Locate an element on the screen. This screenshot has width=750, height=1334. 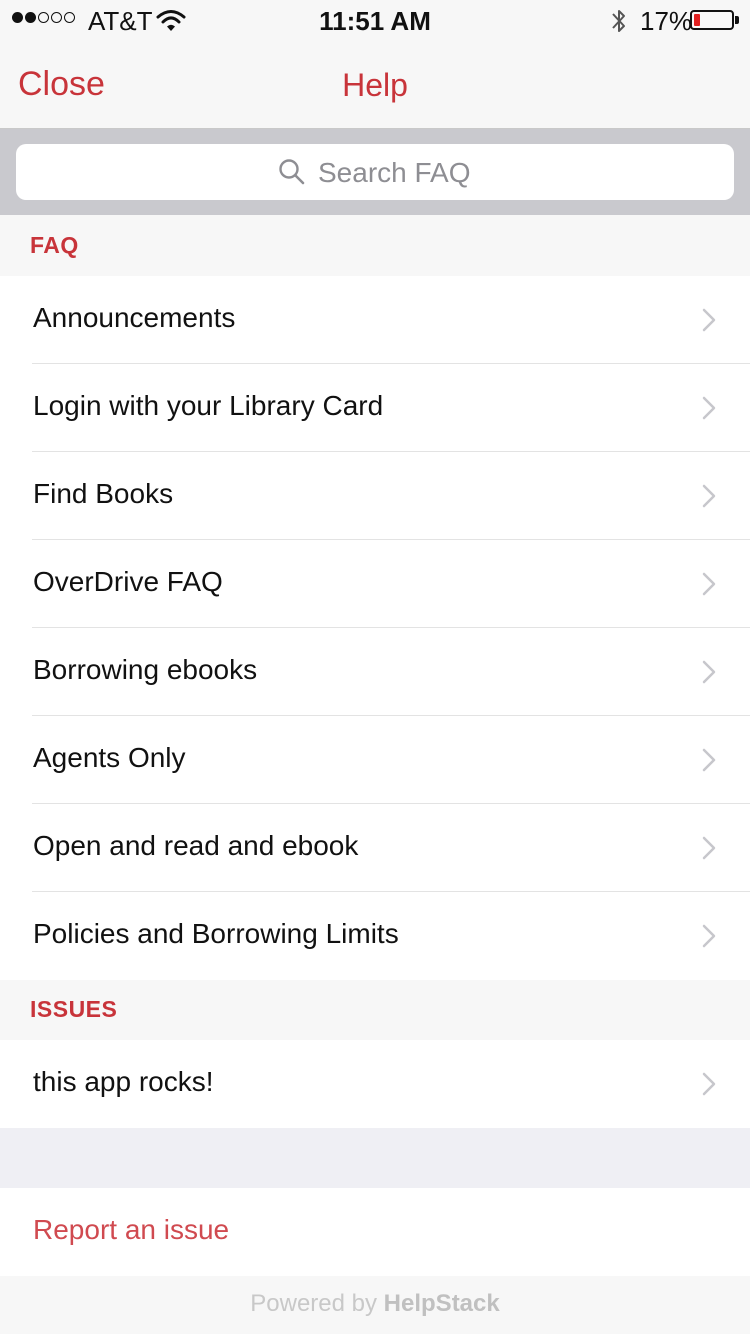
faq-item-open-read-ebook: Open and read and ebook is located at coordinates (375, 848).